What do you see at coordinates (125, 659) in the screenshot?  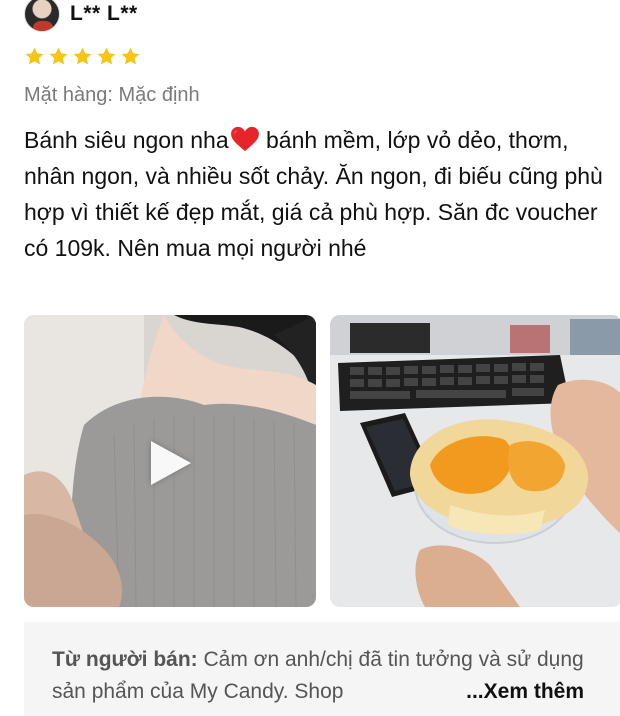 I see `seller-reply-label: Từ người bán:` at bounding box center [125, 659].